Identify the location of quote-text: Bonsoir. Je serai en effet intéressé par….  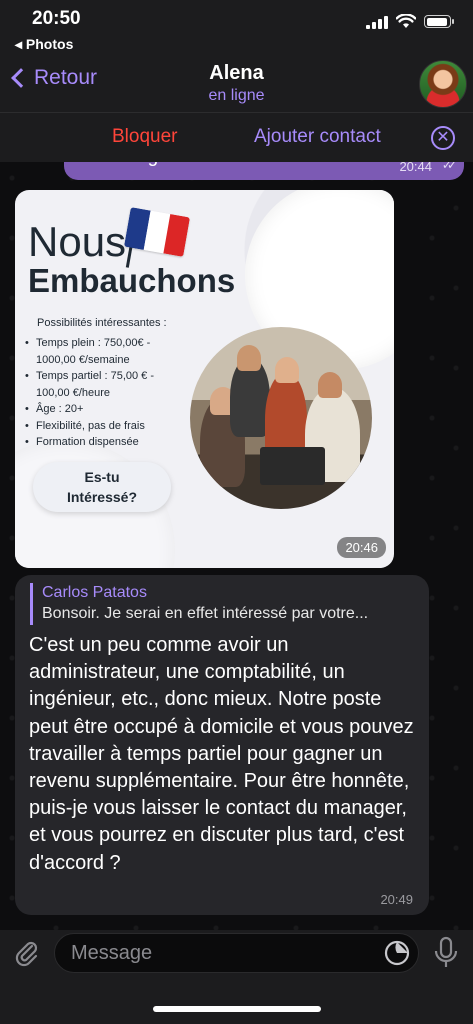
(205, 613).